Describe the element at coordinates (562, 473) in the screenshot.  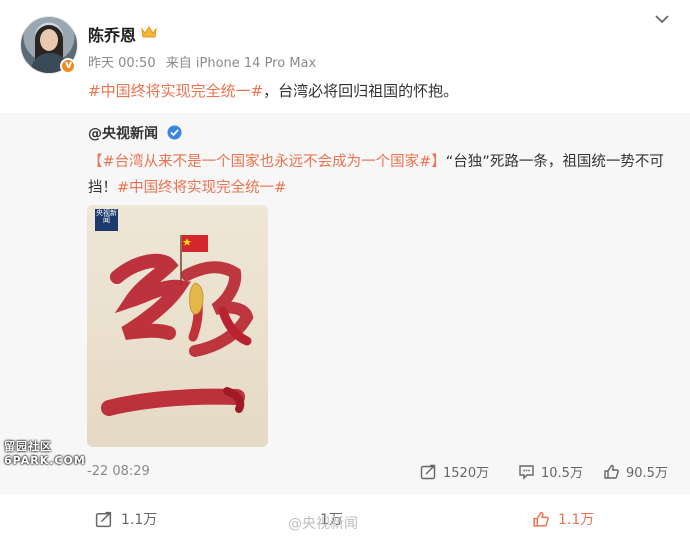
I see `comment-count: 10.5万` at that location.